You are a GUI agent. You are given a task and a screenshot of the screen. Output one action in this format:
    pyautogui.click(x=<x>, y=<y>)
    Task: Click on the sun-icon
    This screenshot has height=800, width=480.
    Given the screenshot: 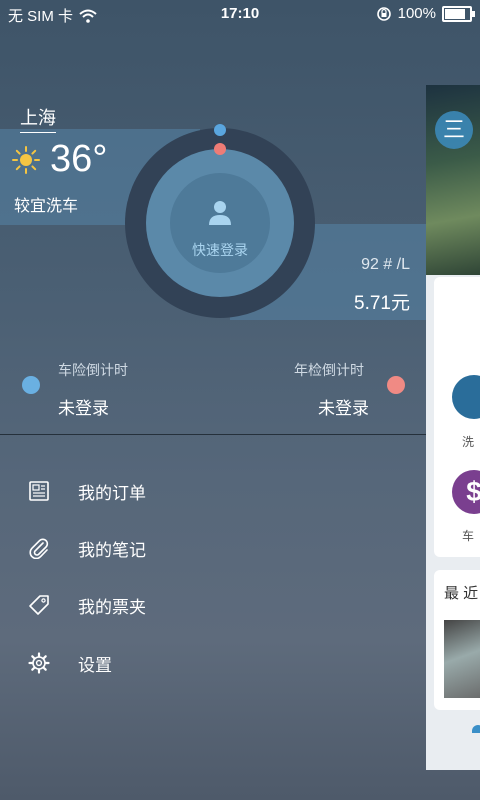 What is the action you would take?
    pyautogui.click(x=26, y=160)
    